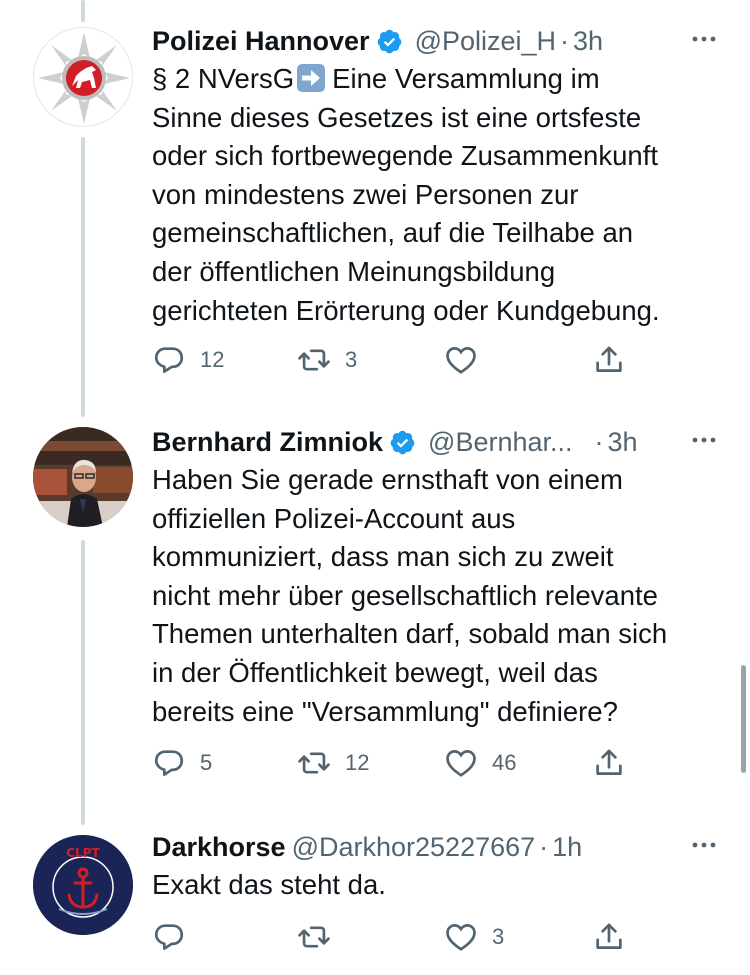 The image size is (750, 975). I want to click on retweet-button: 12, so click(333, 763).